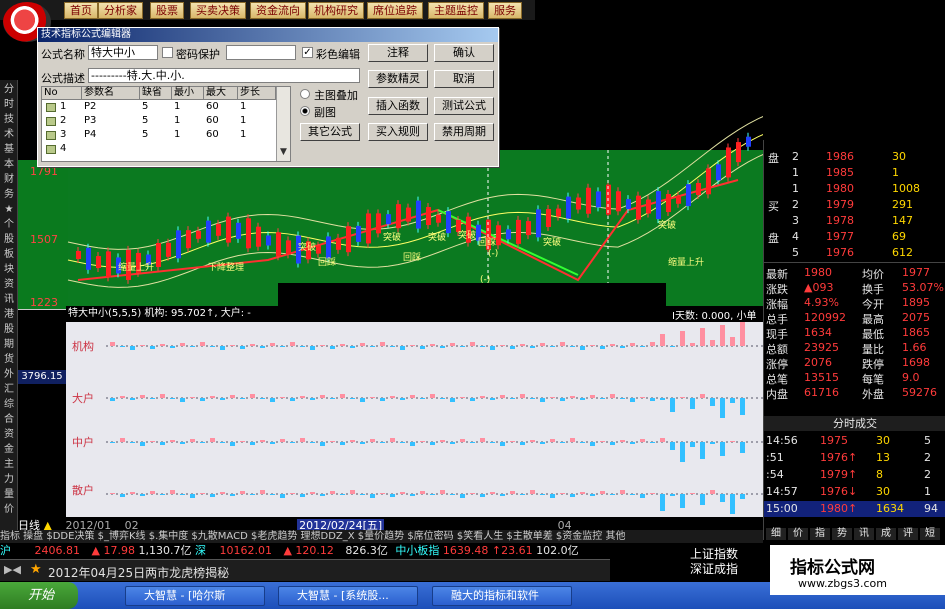  I want to click on side-tool-icon: 综, so click(9, 405).